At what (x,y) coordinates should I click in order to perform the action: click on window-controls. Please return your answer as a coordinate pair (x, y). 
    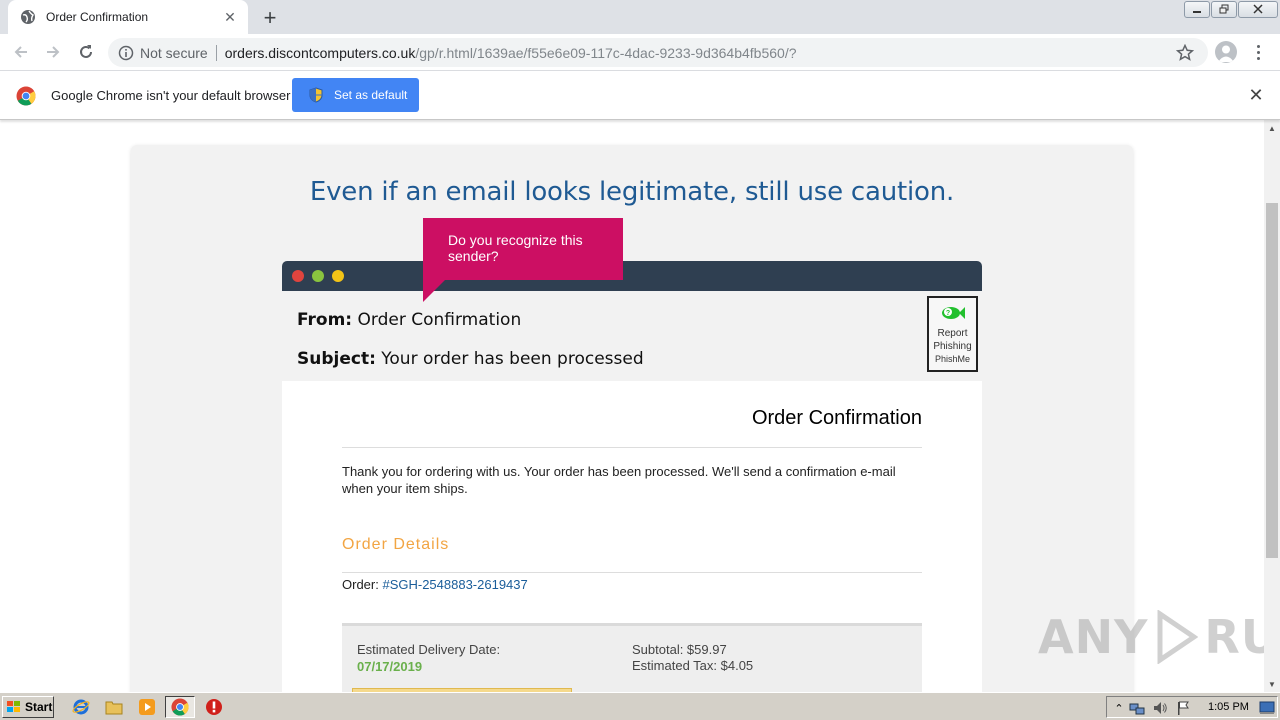
    Looking at the image, I should click on (1230, 9).